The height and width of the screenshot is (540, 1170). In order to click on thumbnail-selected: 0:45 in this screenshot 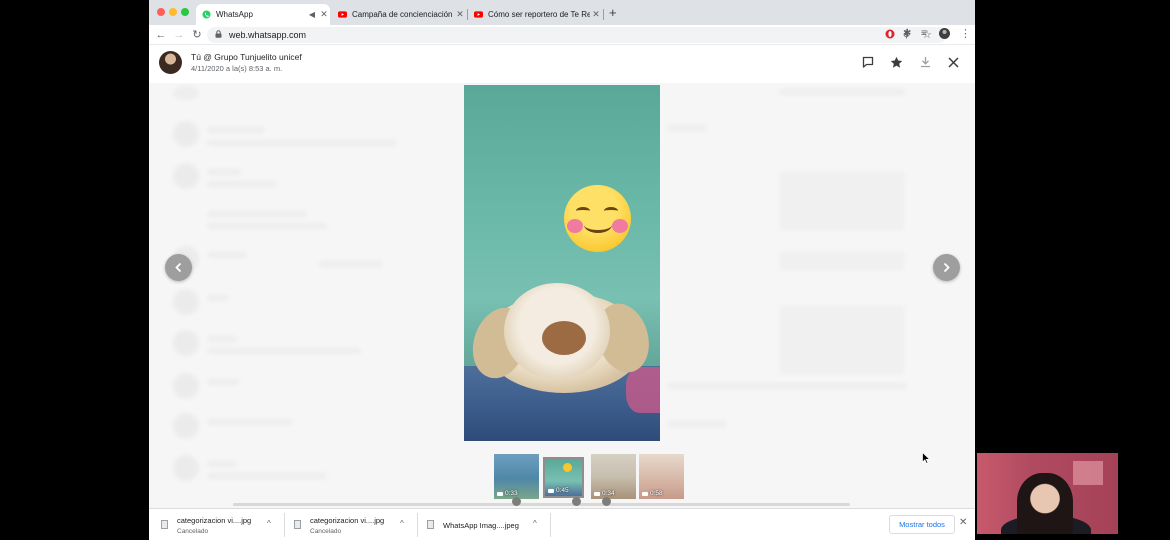, I will do `click(563, 477)`.